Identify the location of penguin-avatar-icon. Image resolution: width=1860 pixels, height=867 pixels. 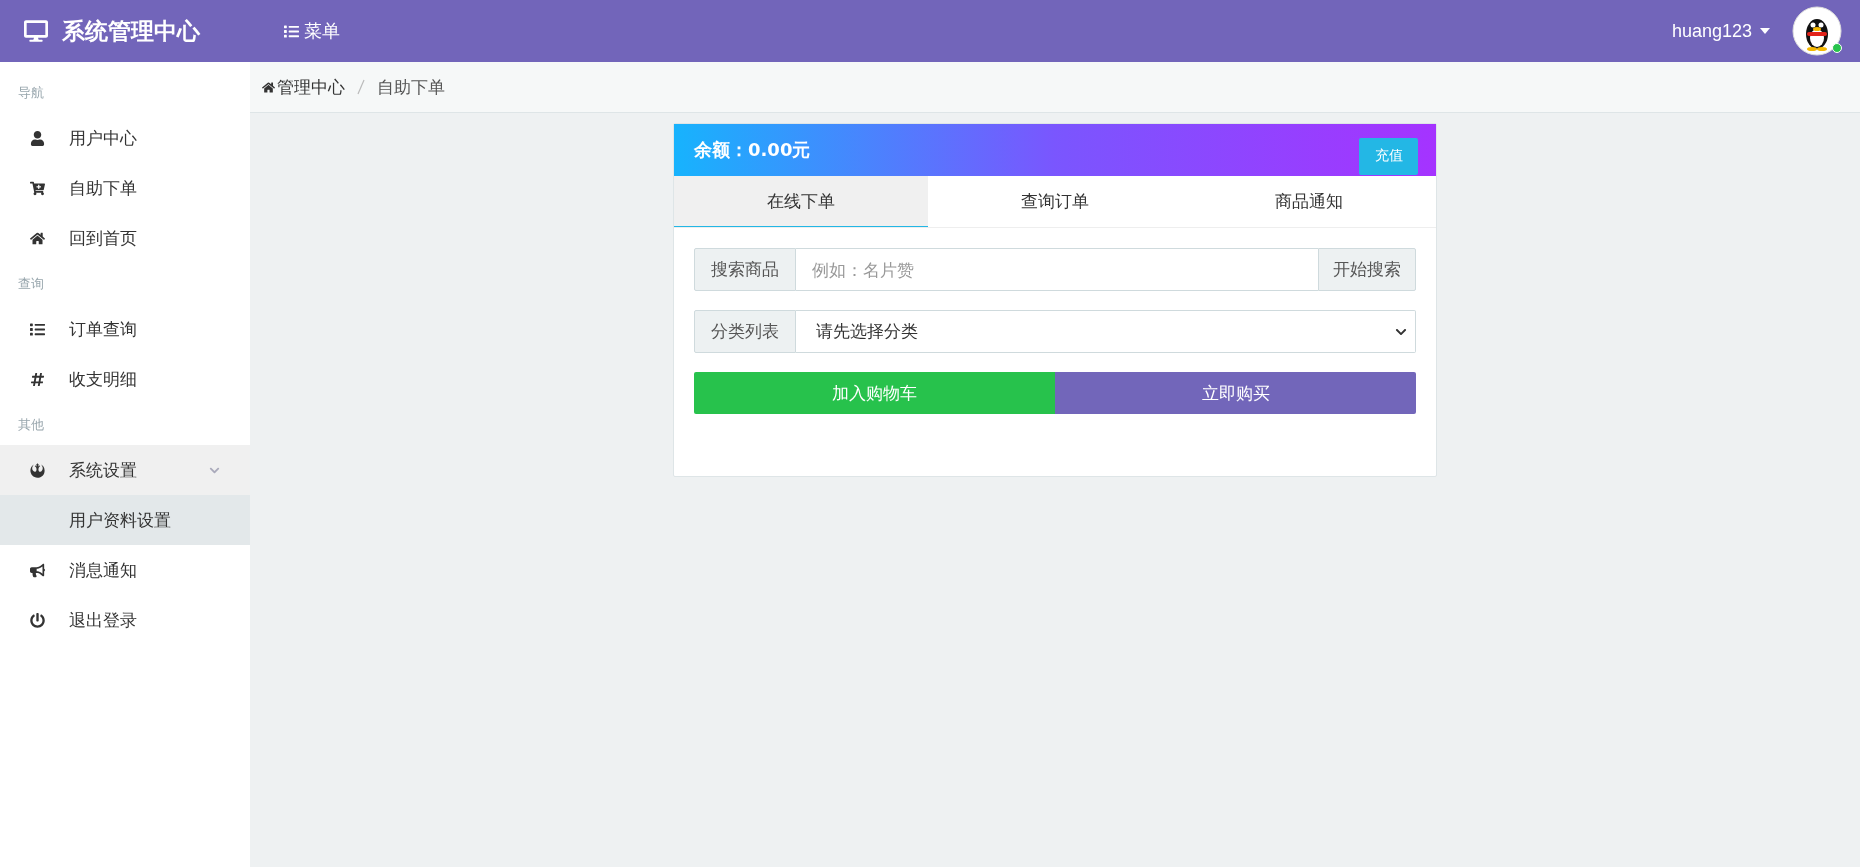
(1817, 31).